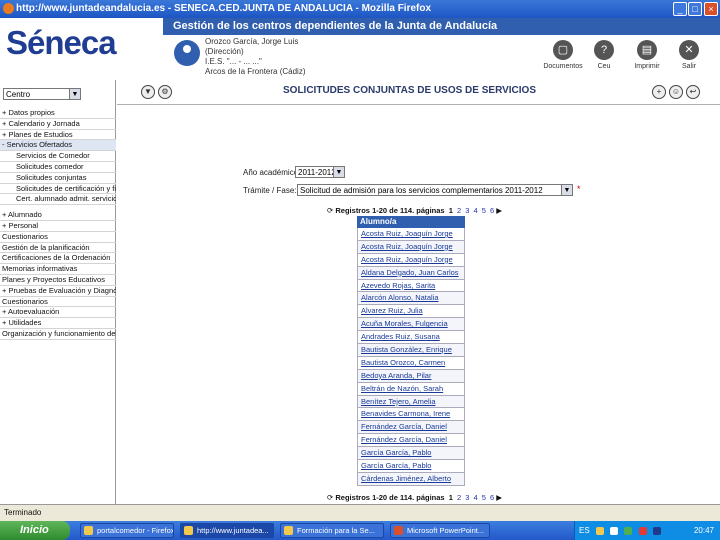 This screenshot has width=720, height=540. What do you see at coordinates (188, 530) in the screenshot?
I see `window-icon` at bounding box center [188, 530].